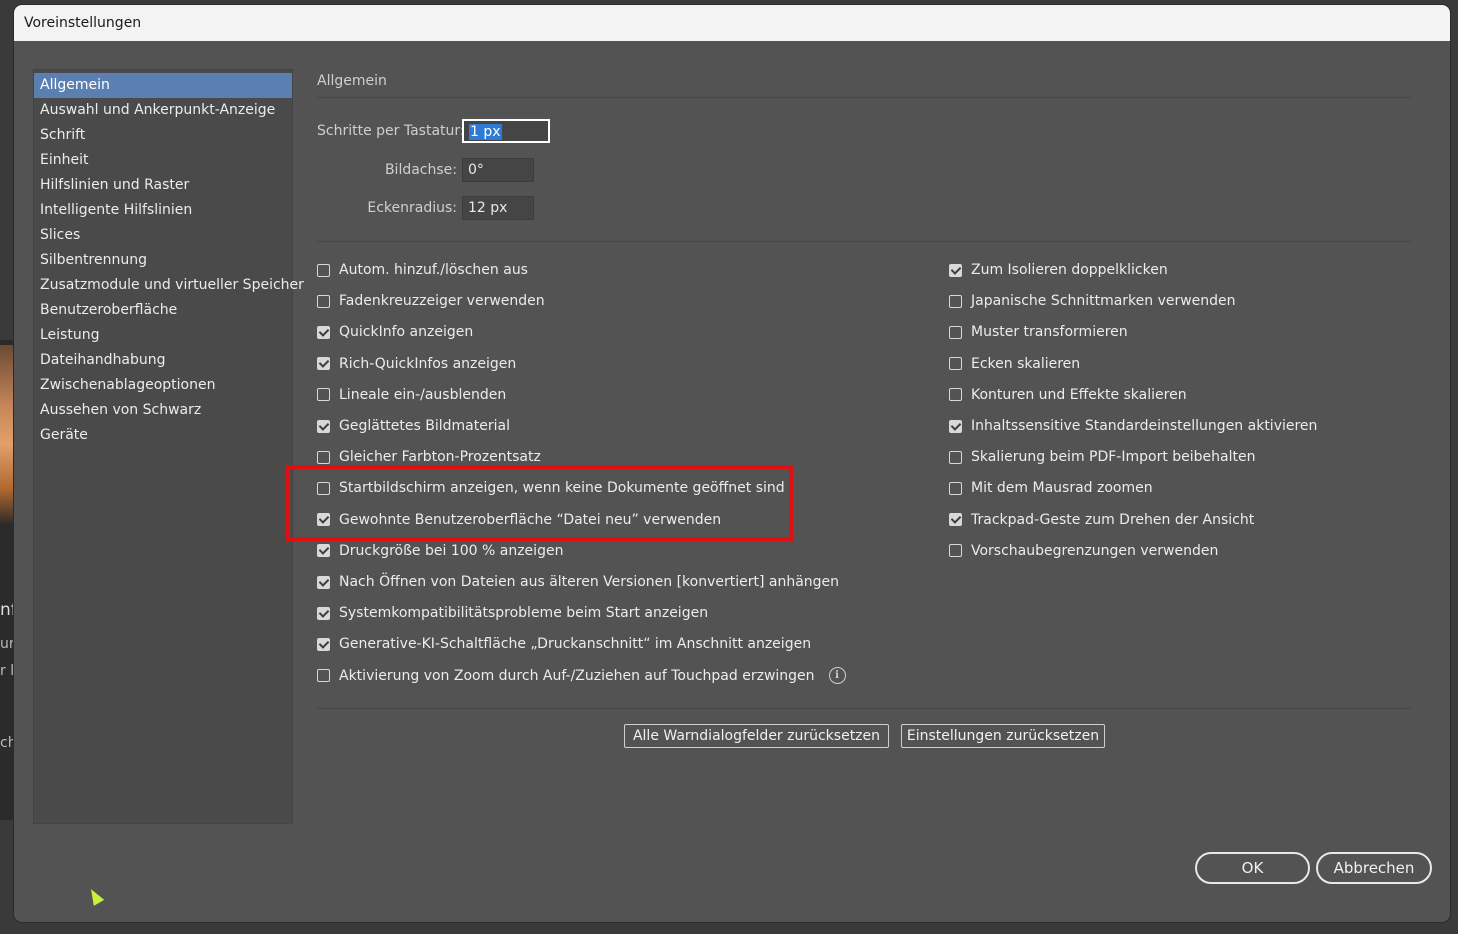 Image resolution: width=1458 pixels, height=934 pixels. I want to click on sidebar-item: Aussehen von Schwarz, so click(163, 410).